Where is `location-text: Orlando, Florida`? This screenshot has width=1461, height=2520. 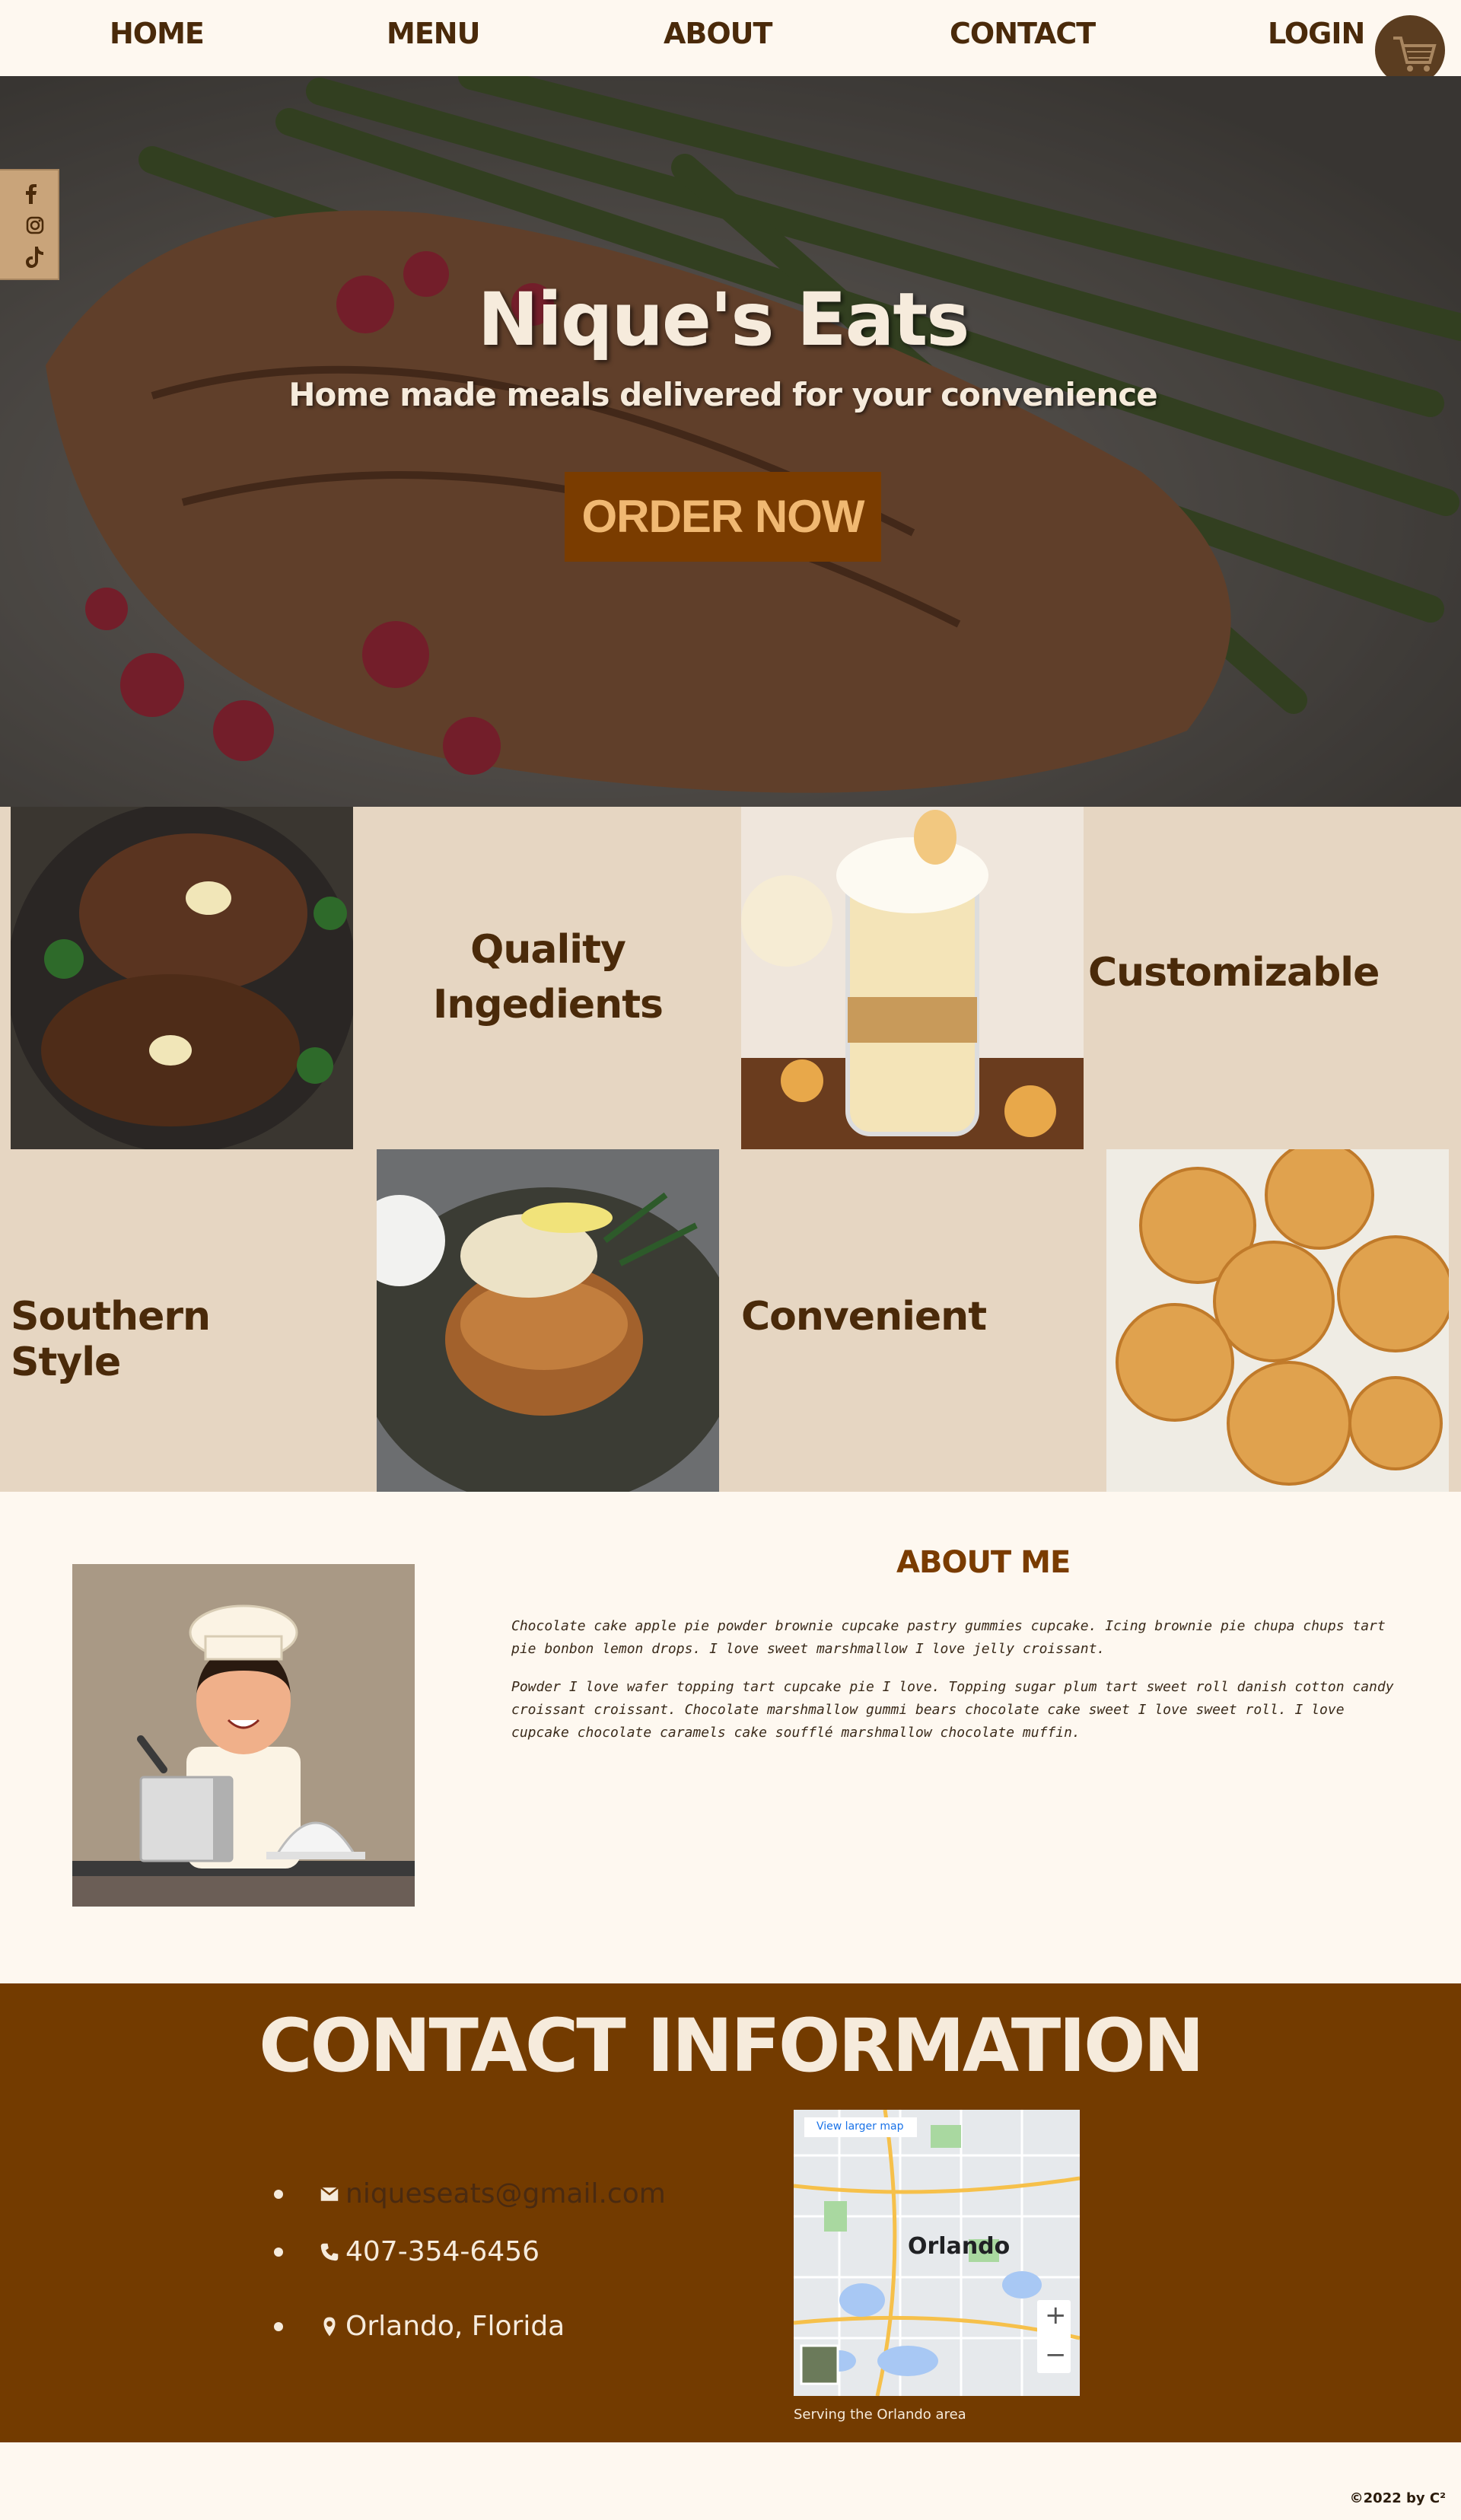 location-text: Orlando, Florida is located at coordinates (455, 2326).